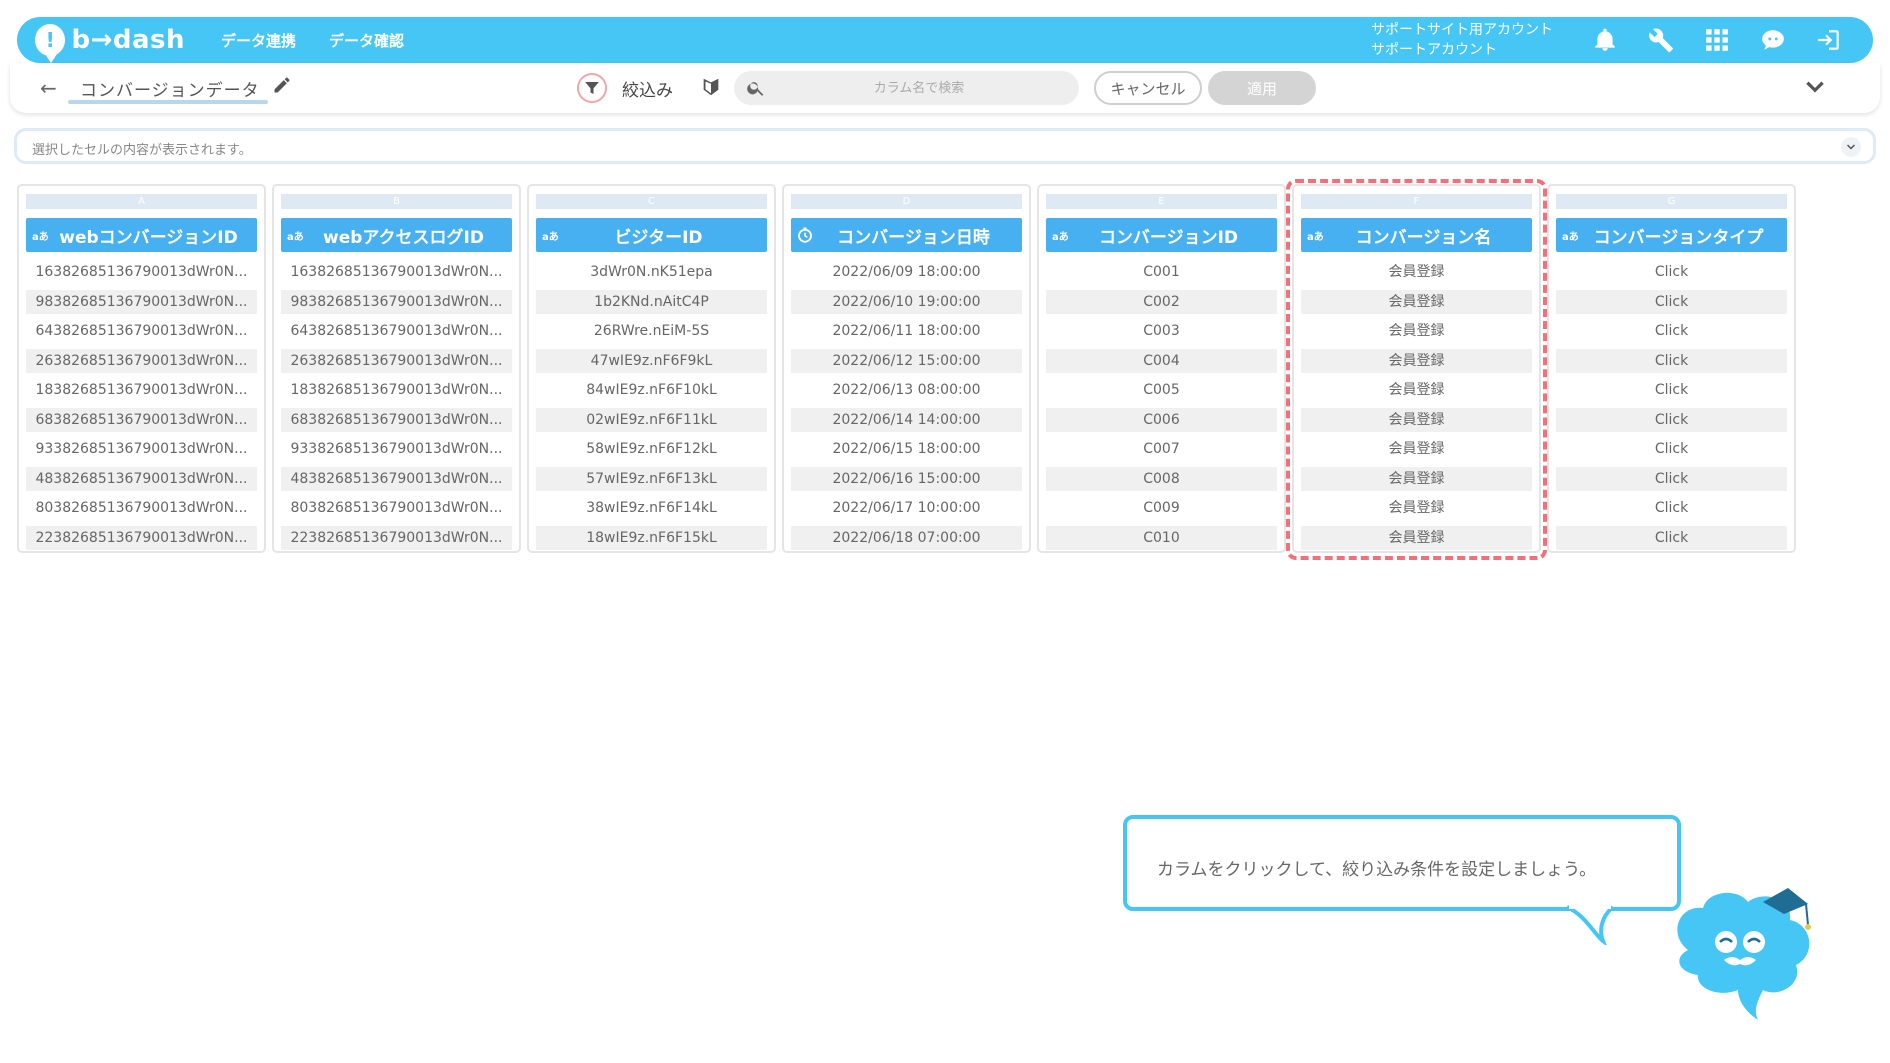  What do you see at coordinates (906, 419) in the screenshot?
I see `table-cell: 2022/06/14 14:00:00` at bounding box center [906, 419].